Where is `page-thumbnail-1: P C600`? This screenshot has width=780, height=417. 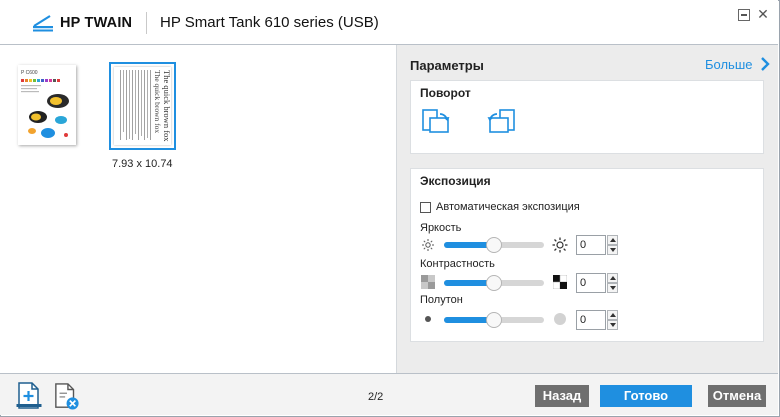
page-thumbnail-1: P C600 is located at coordinates (47, 105).